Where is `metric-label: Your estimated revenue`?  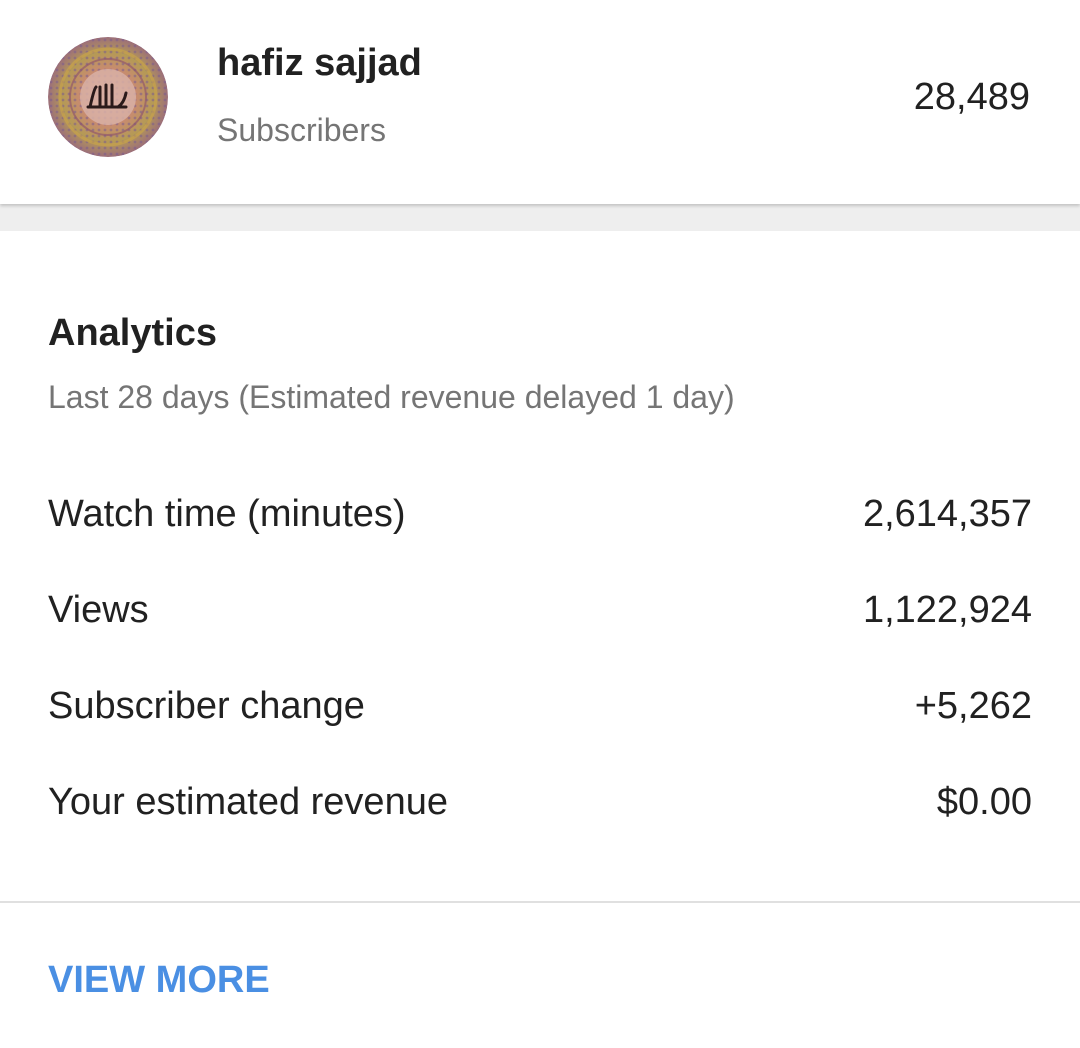 metric-label: Your estimated revenue is located at coordinates (248, 802).